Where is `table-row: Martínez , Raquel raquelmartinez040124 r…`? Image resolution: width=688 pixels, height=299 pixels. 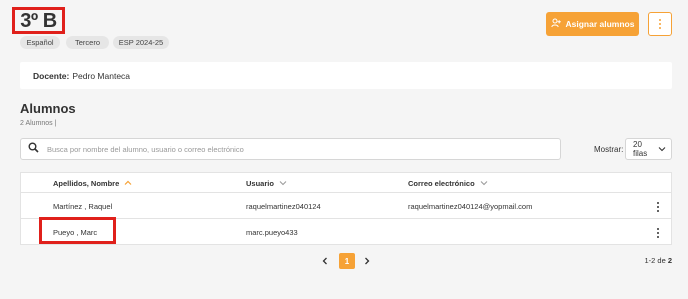
table-row: Martínez , Raquel raquelmartinez040124 r… is located at coordinates (346, 206).